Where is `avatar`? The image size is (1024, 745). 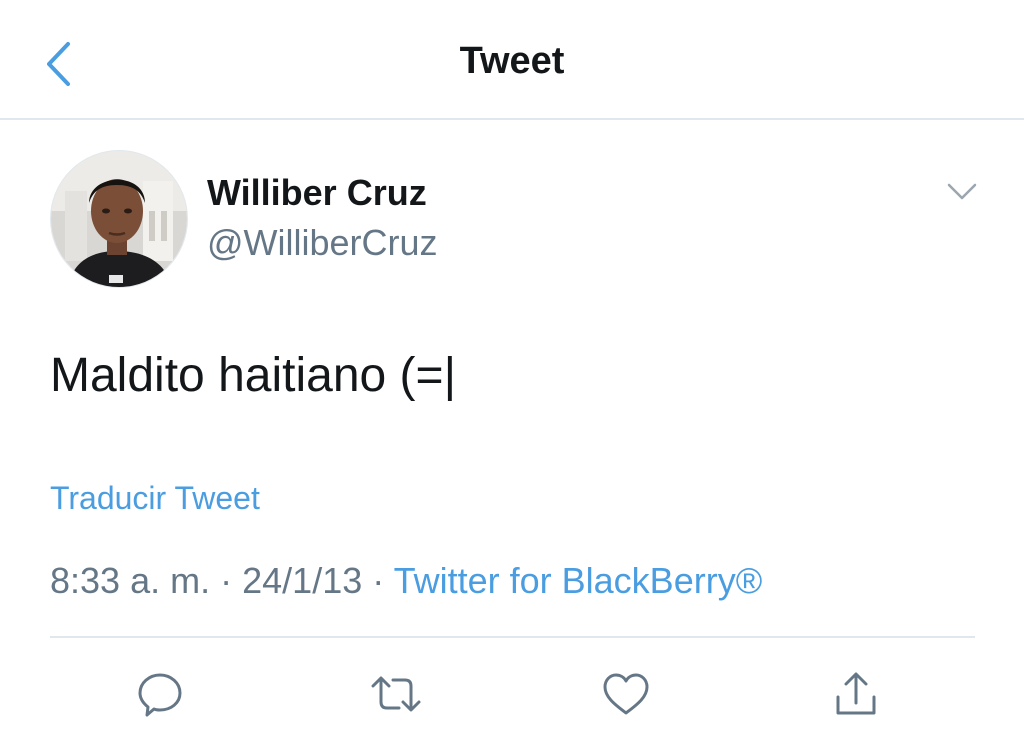
avatar is located at coordinates (119, 219).